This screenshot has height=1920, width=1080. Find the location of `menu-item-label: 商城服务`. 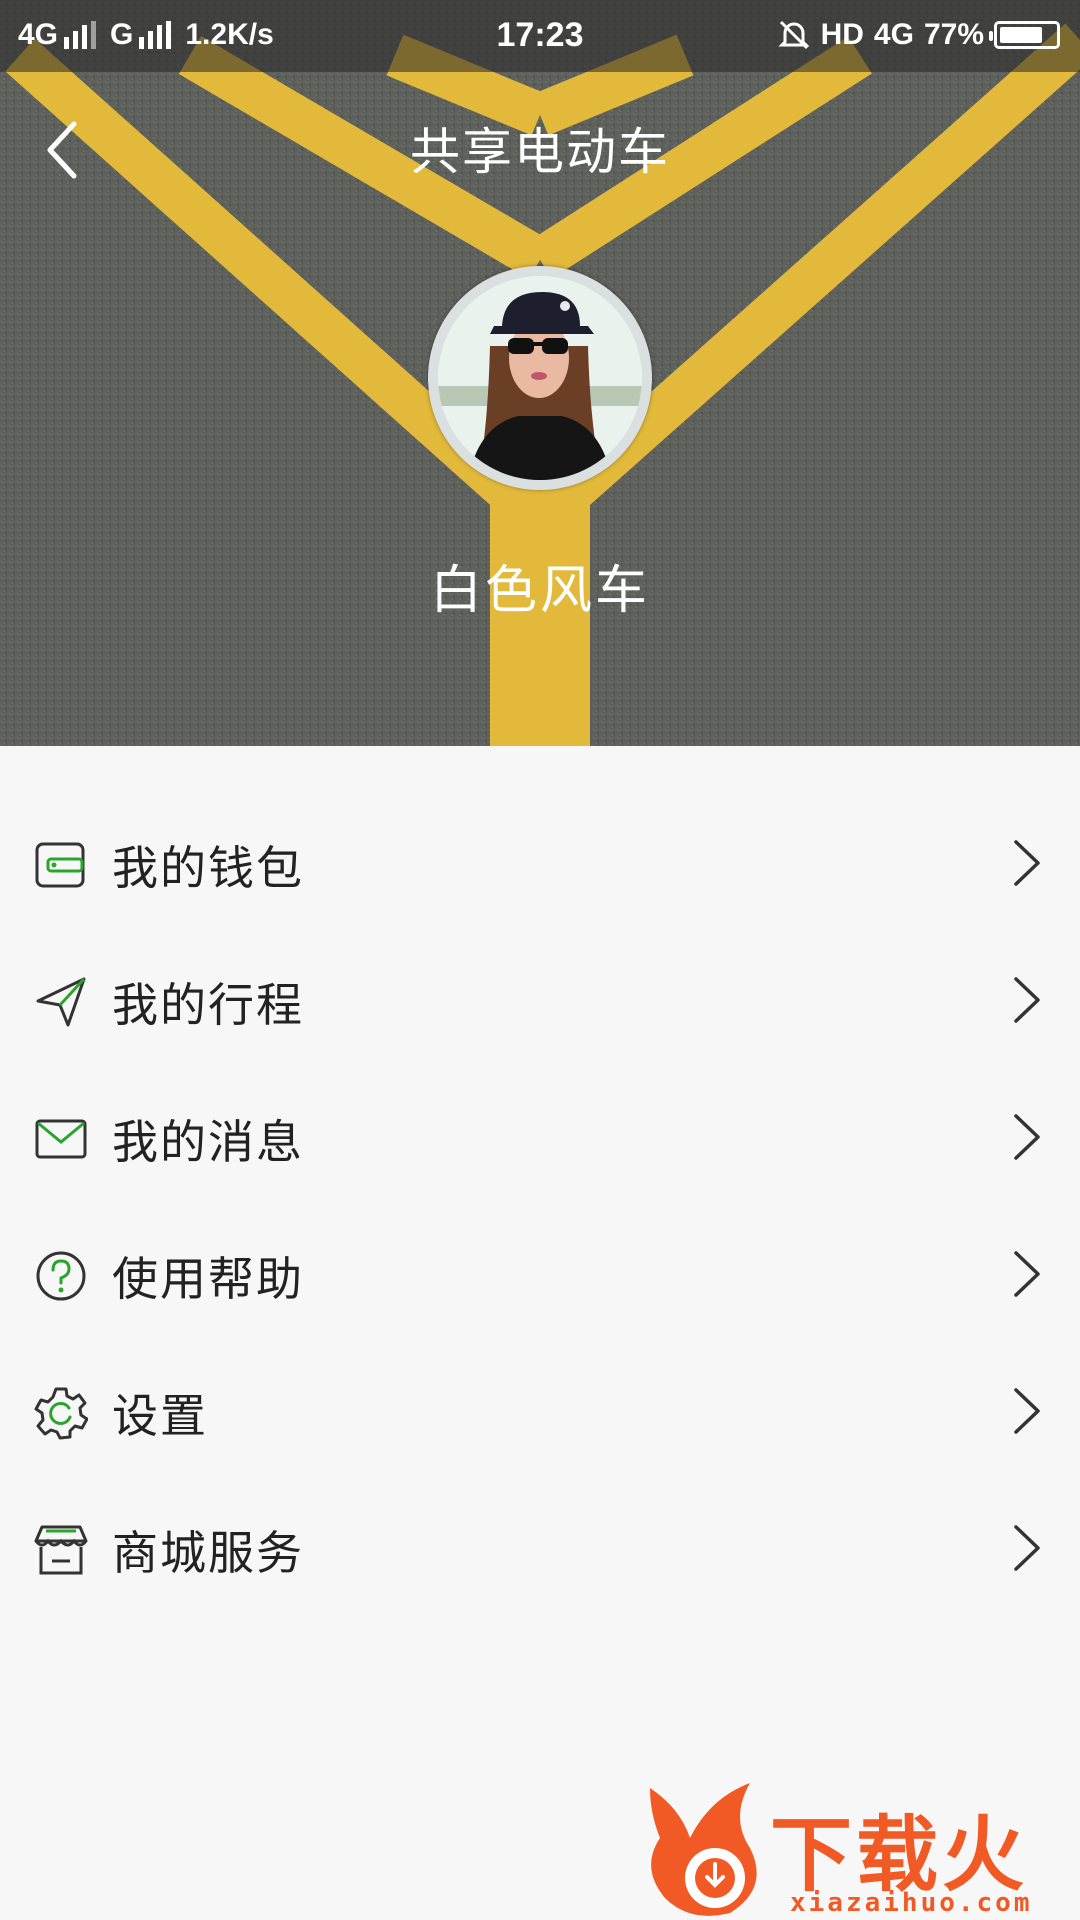

menu-item-label: 商城服务 is located at coordinates (208, 1553).